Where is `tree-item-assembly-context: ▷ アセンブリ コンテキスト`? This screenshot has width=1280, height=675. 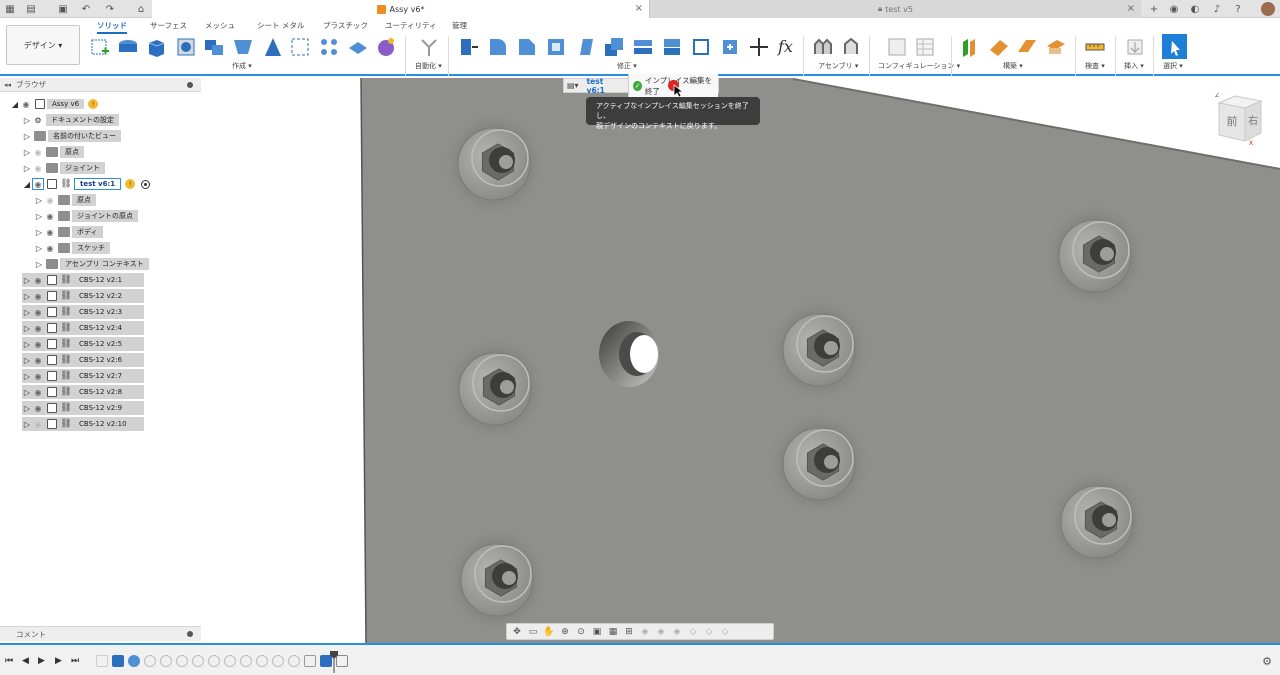
tree-item-assembly-context: ▷ アセンブリ コンテキスト is located at coordinates (91, 264).